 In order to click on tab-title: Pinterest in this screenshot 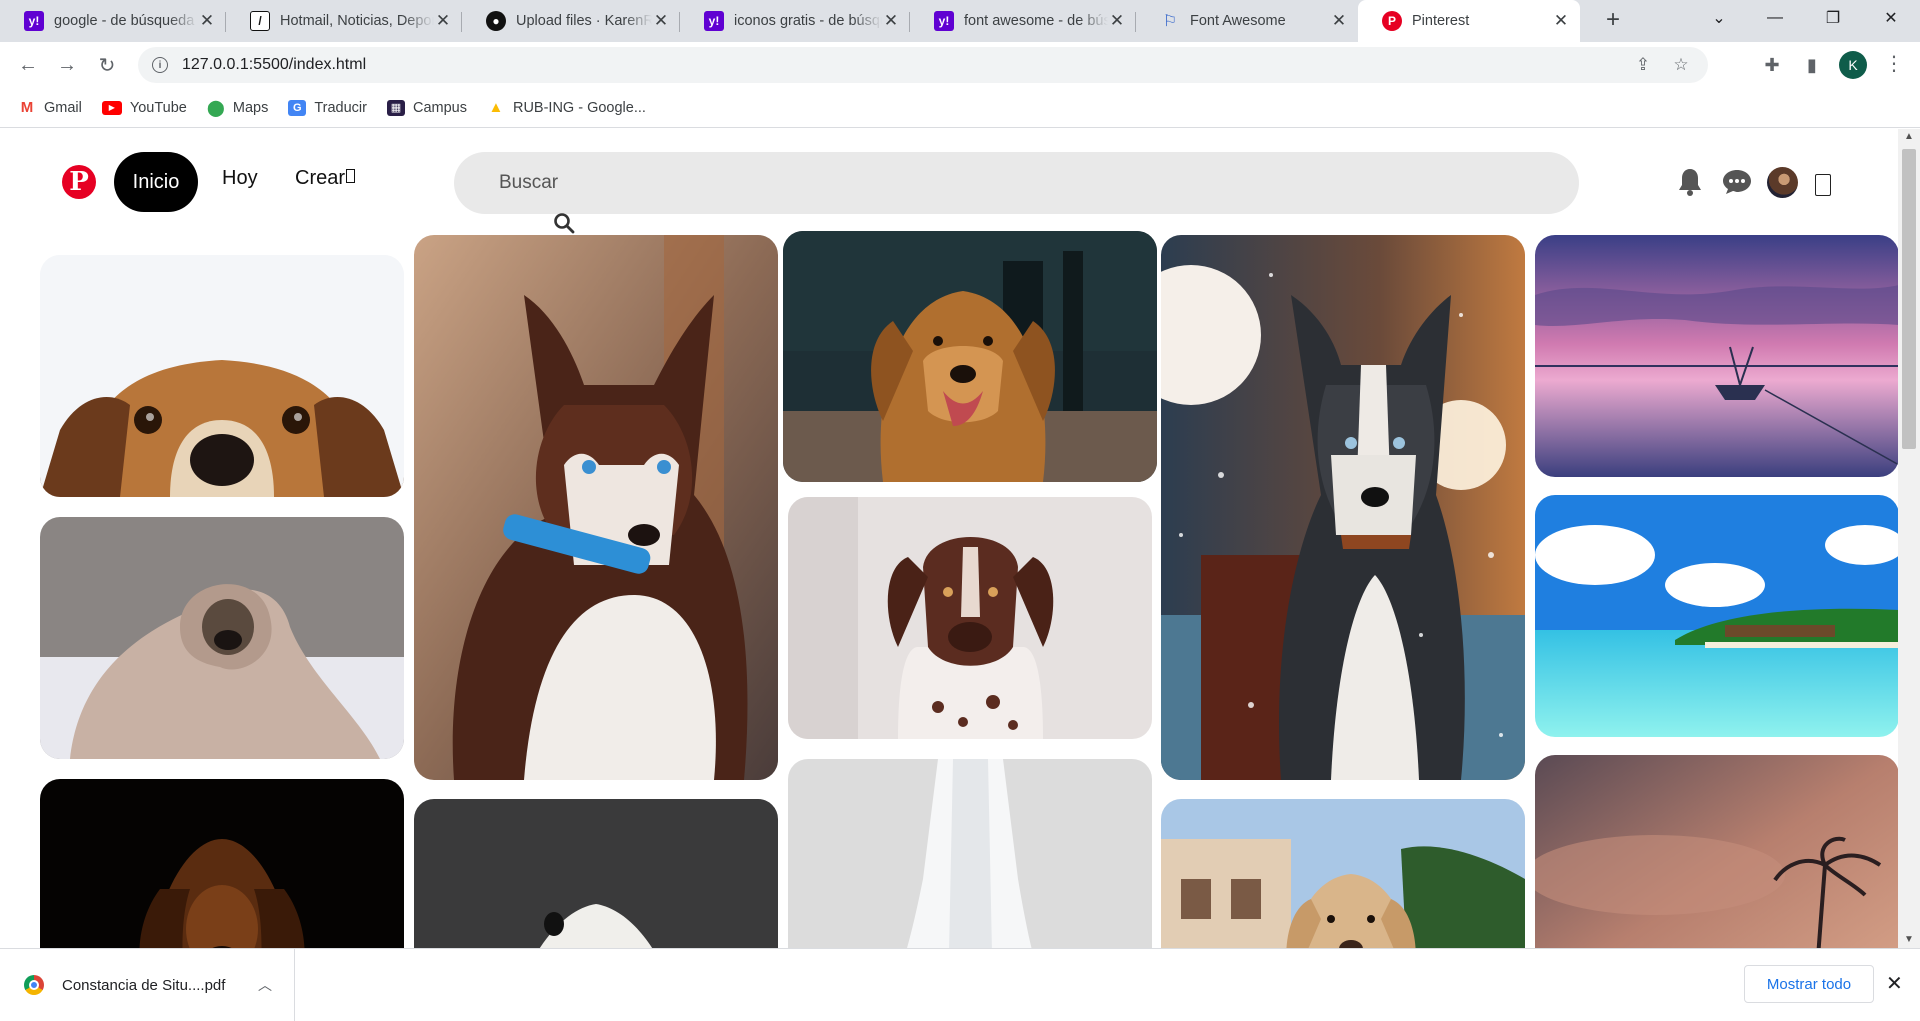, I will do `click(1441, 21)`.